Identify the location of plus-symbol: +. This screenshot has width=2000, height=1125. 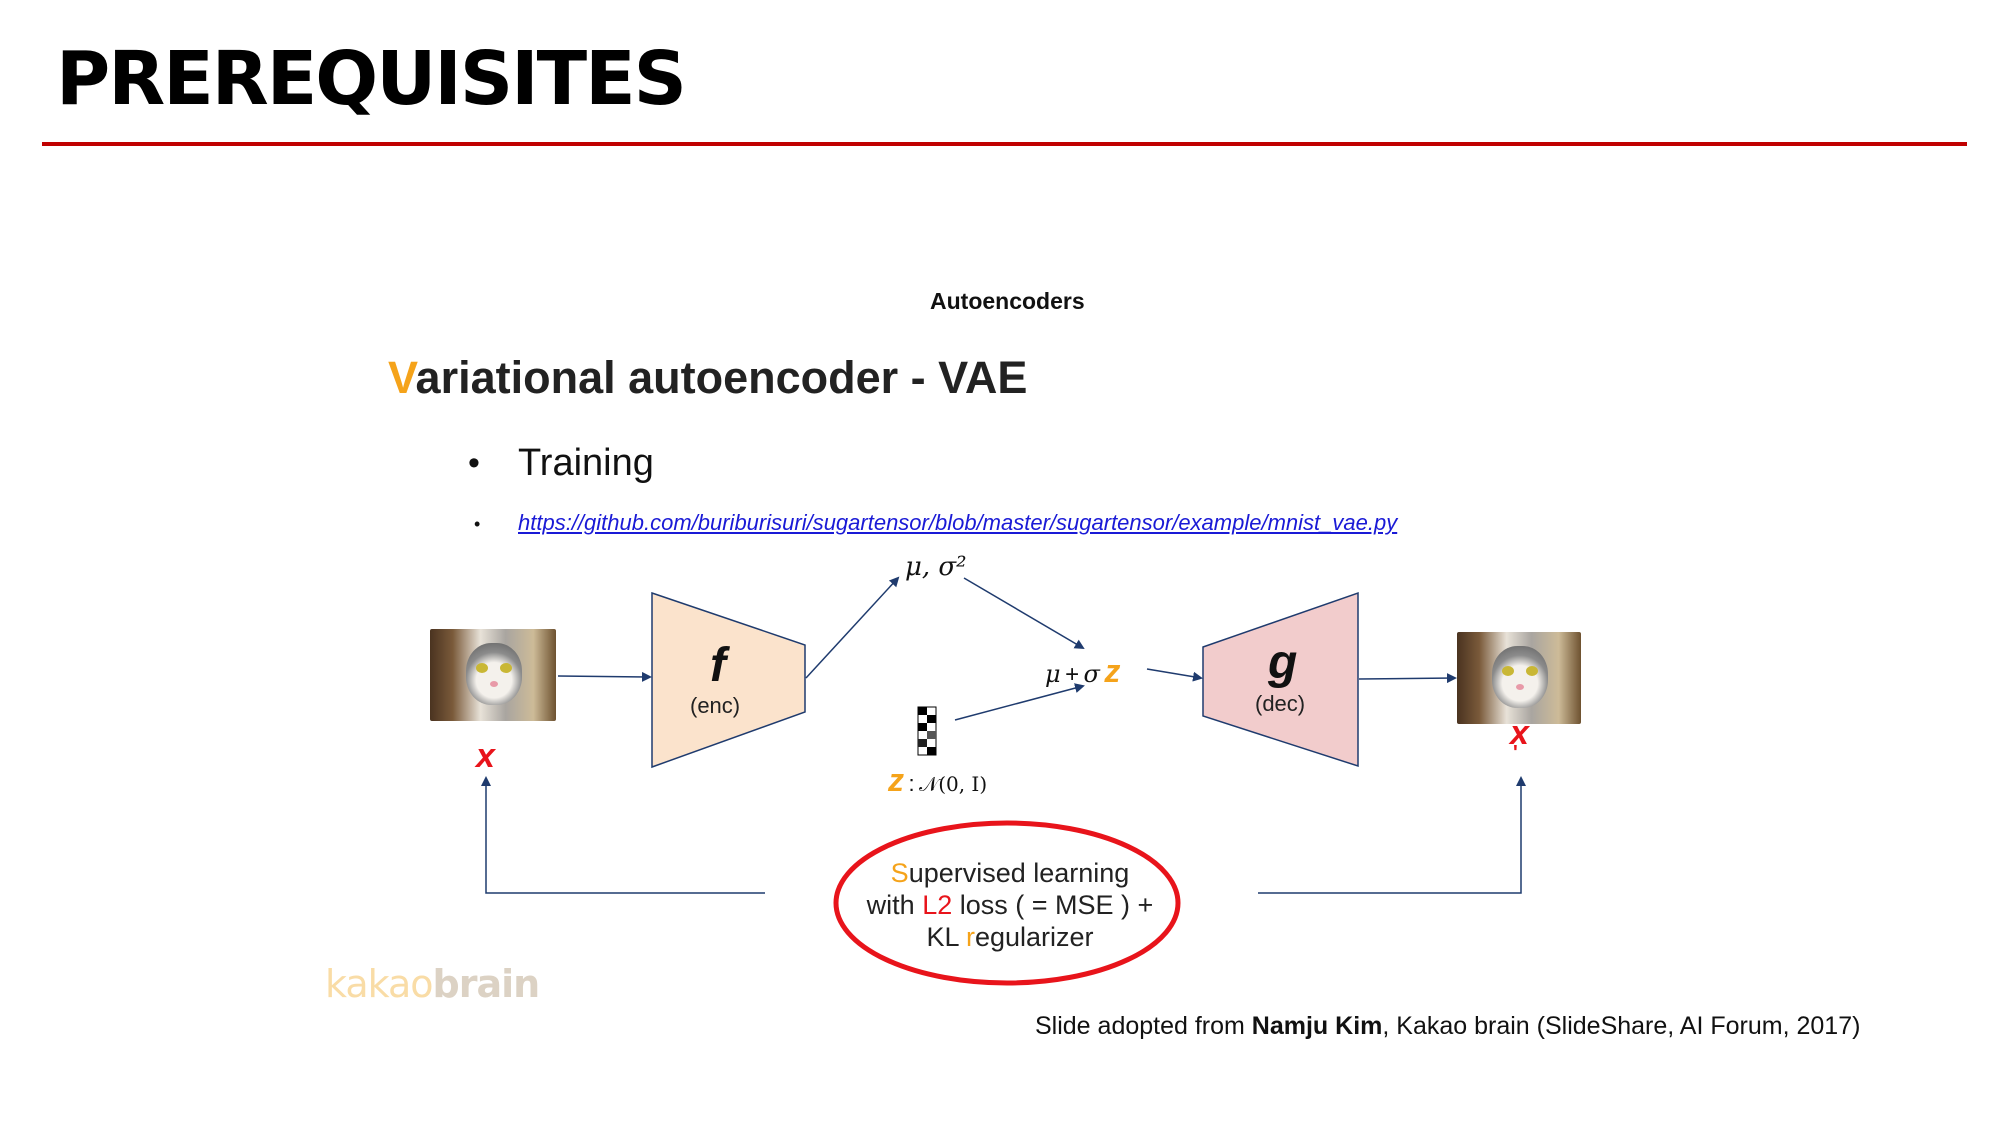
(1072, 674).